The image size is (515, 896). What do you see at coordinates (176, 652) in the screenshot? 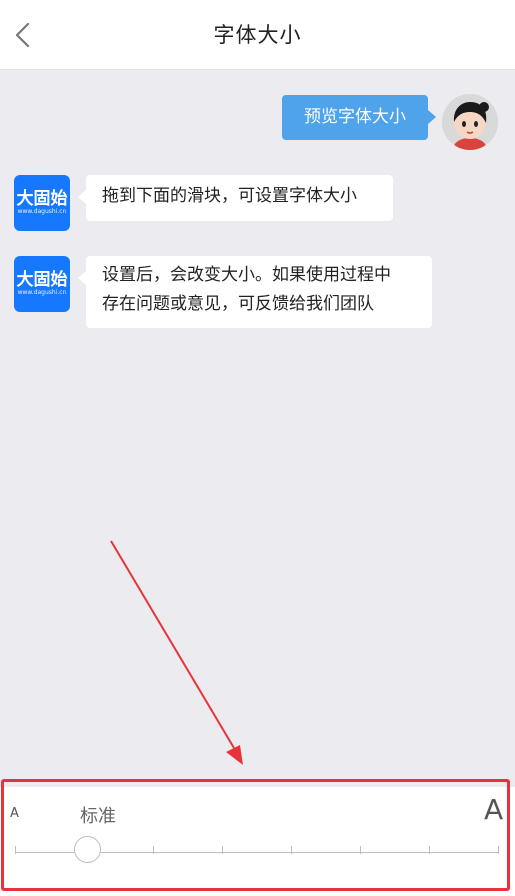
I see `annotation-arrow` at bounding box center [176, 652].